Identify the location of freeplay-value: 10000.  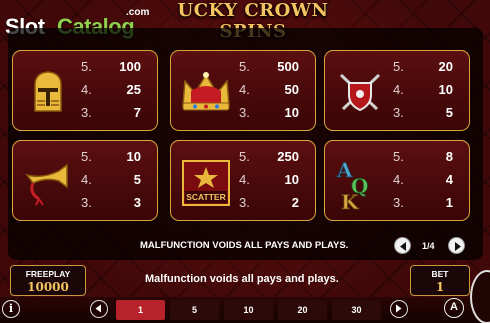
(48, 287).